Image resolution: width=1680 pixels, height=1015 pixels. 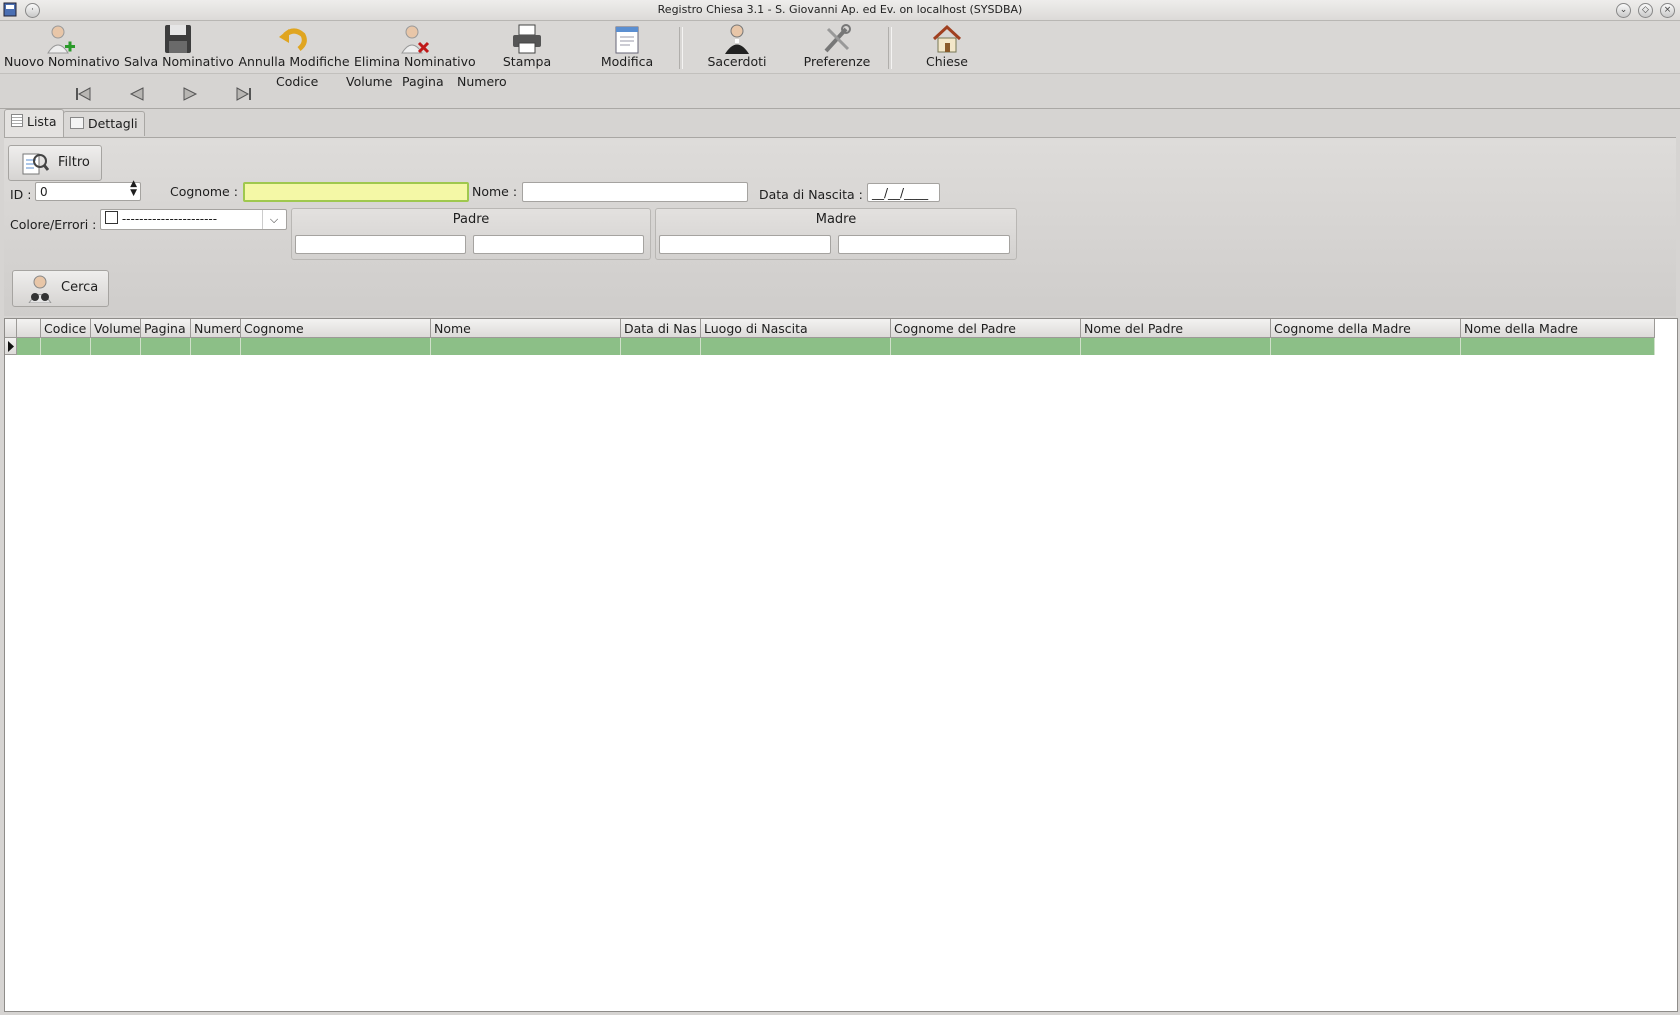 I want to click on tools-icon, so click(x=837, y=38).